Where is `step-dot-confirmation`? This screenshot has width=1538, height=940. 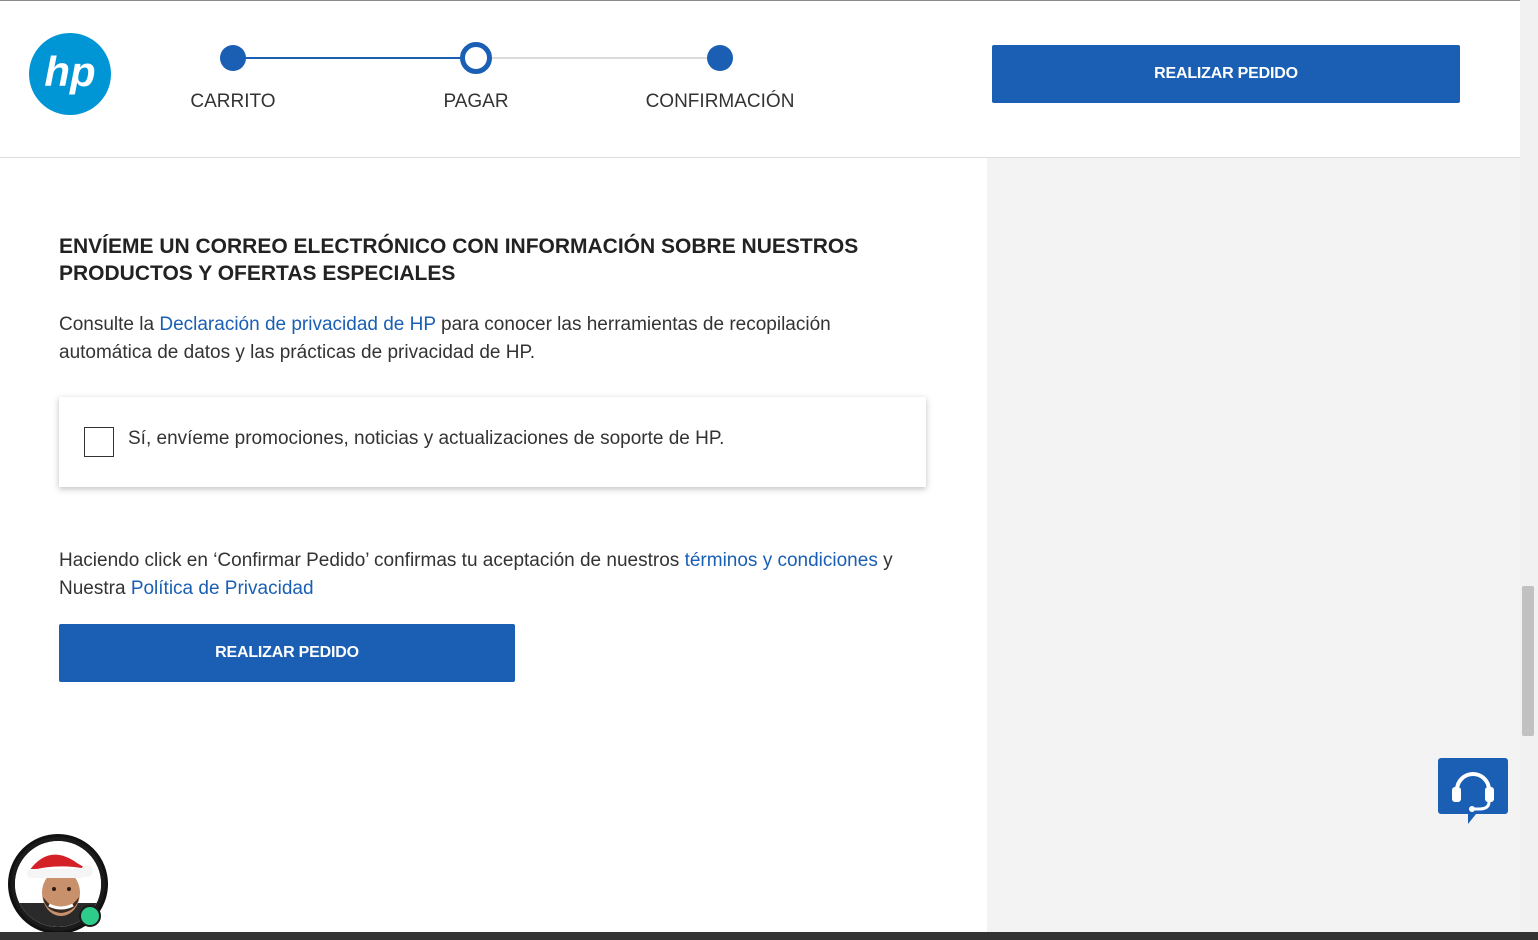 step-dot-confirmation is located at coordinates (720, 58).